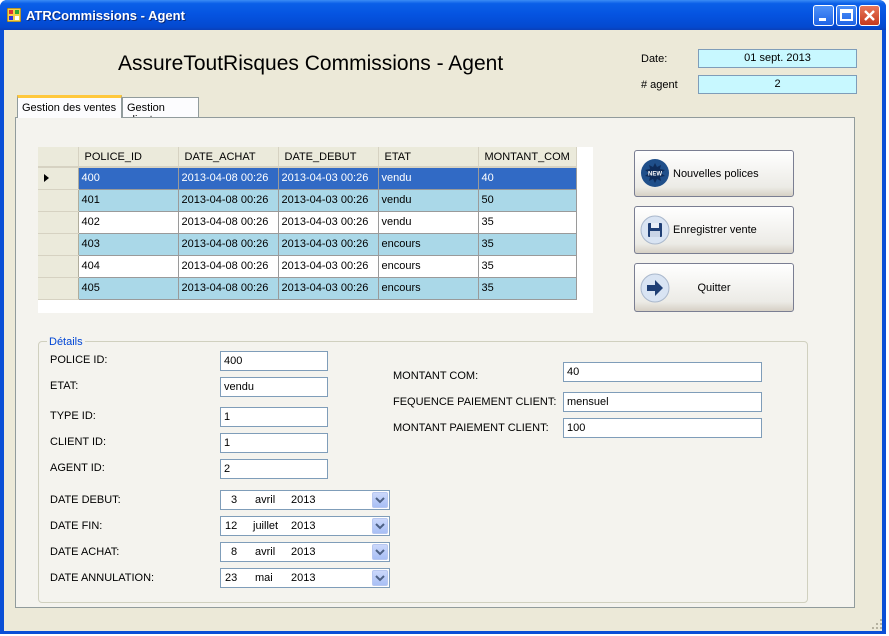  Describe the element at coordinates (655, 230) in the screenshot. I see `floppy-disk-icon` at that location.